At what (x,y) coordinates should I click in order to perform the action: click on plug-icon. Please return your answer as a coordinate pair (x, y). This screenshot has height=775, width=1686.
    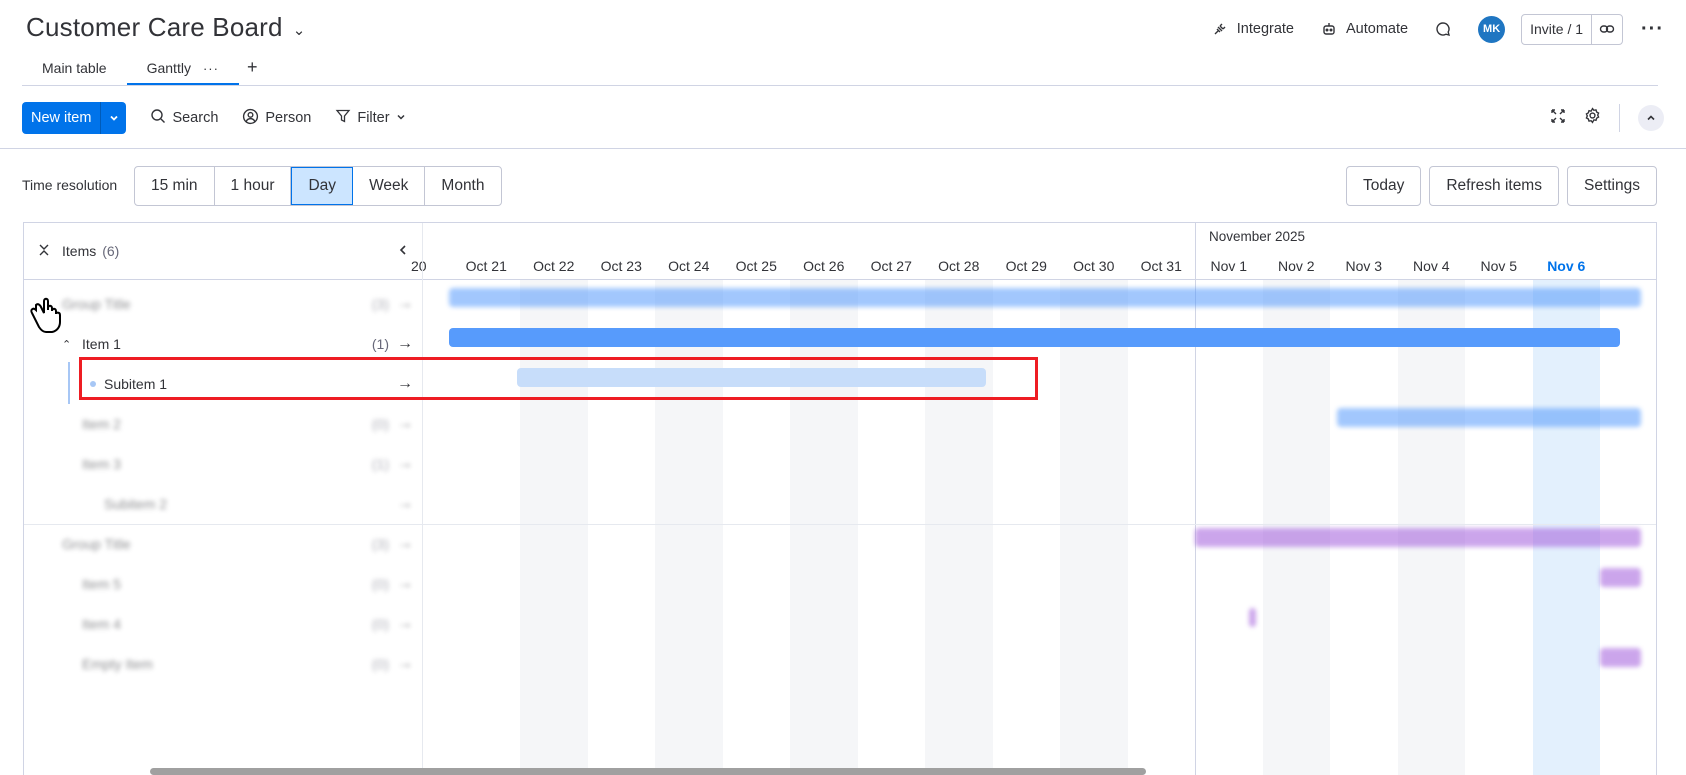
    Looking at the image, I should click on (1220, 29).